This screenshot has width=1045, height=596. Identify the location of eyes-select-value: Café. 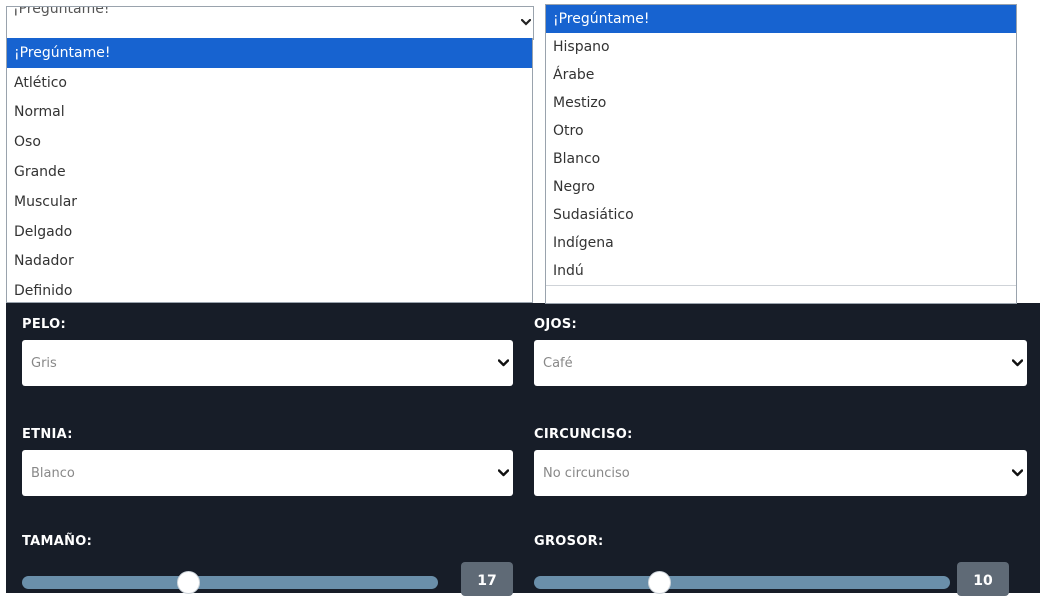
(558, 363).